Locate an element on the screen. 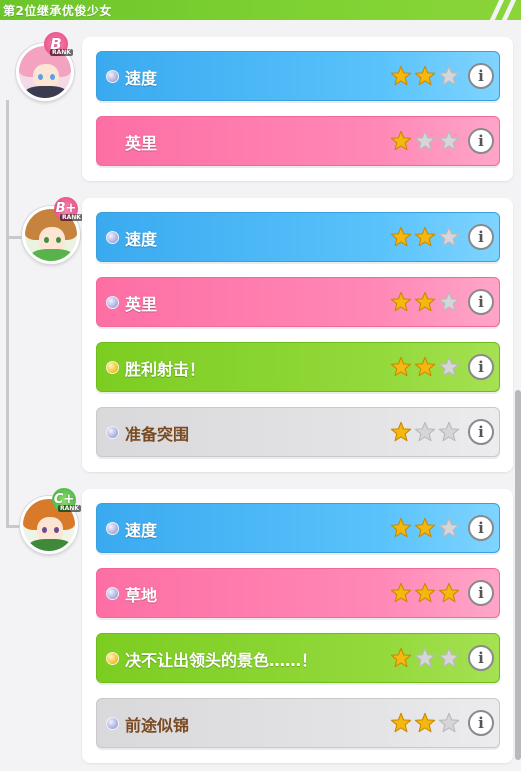  factor-row: 前途似锦 i is located at coordinates (298, 723).